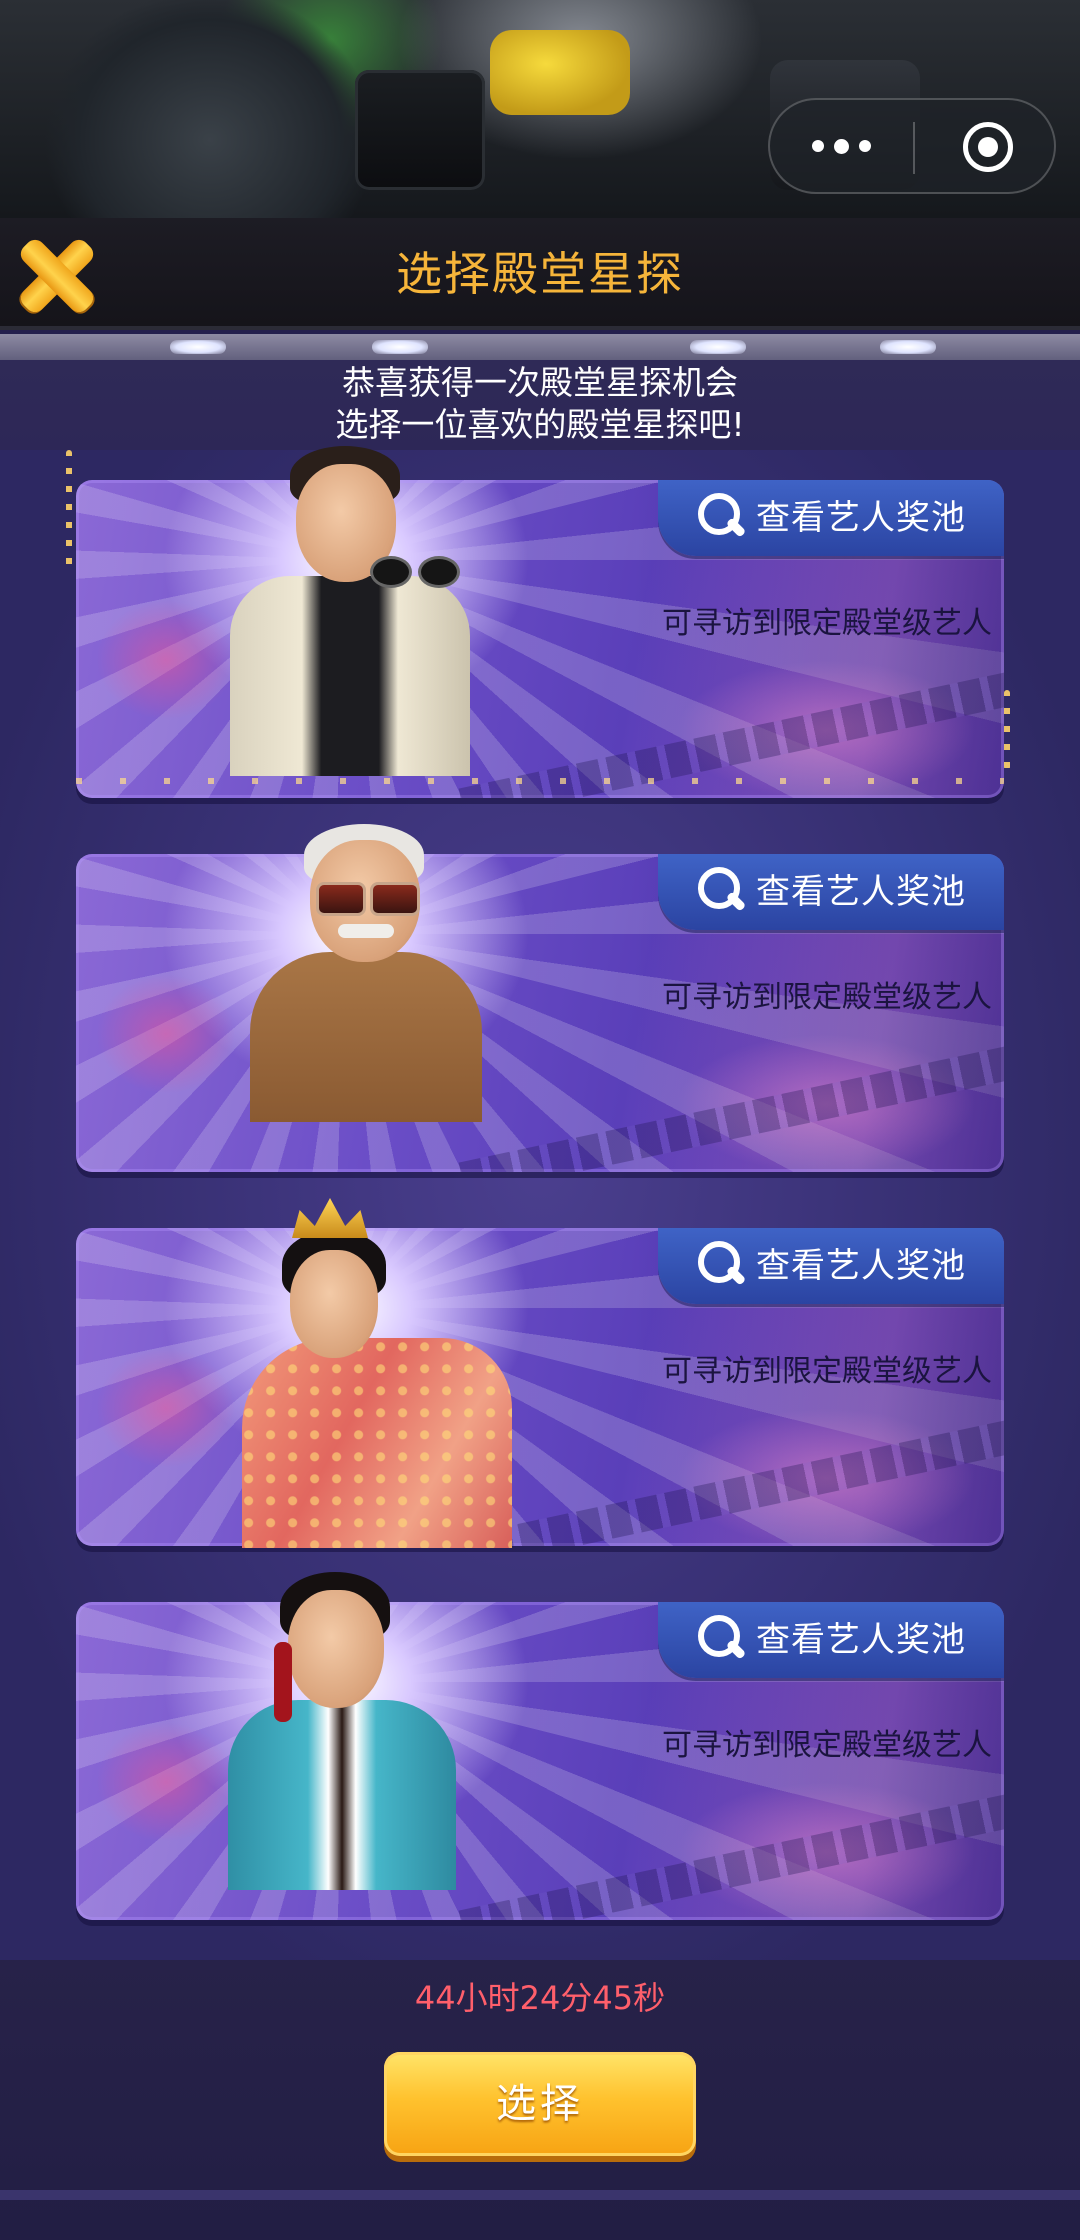 Image resolution: width=1080 pixels, height=2240 pixels. I want to click on scout-card-1: 查看艺人奖池 可寻访到限定殿堂级艺人, so click(540, 639).